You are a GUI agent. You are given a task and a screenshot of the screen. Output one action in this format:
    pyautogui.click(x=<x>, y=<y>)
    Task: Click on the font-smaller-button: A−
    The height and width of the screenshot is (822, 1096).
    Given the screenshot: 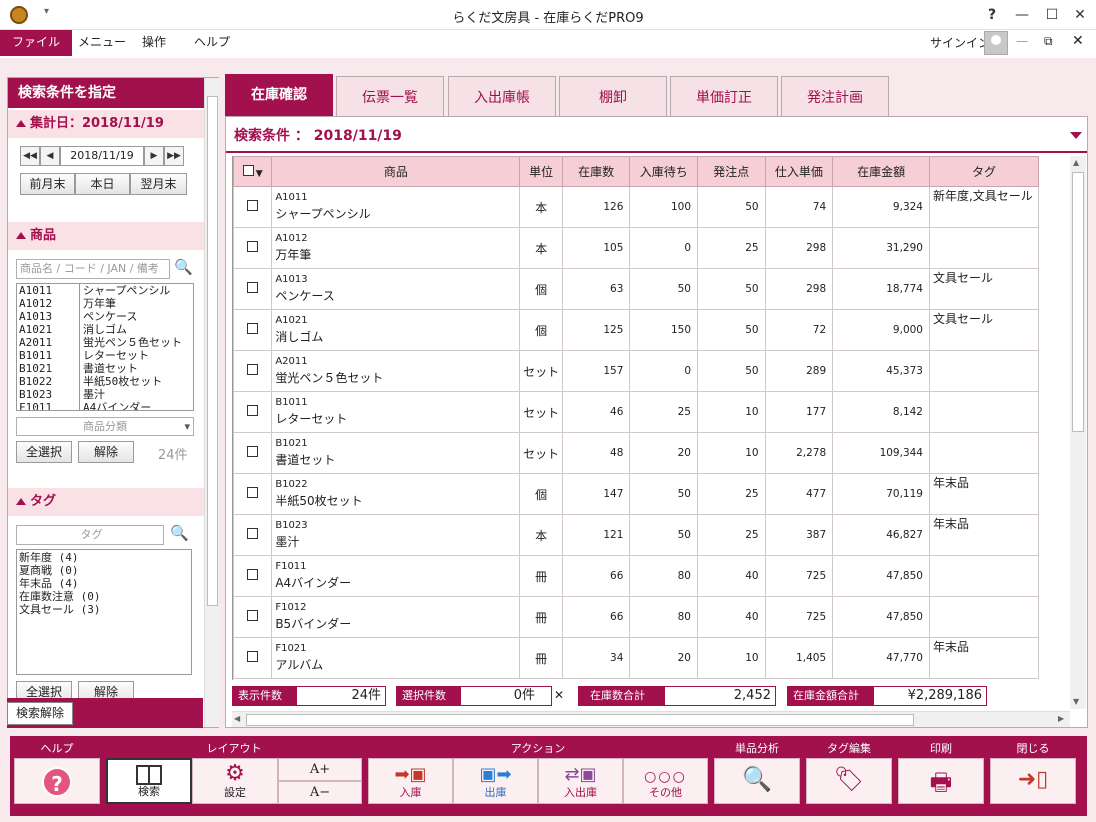 What is the action you would take?
    pyautogui.click(x=320, y=792)
    